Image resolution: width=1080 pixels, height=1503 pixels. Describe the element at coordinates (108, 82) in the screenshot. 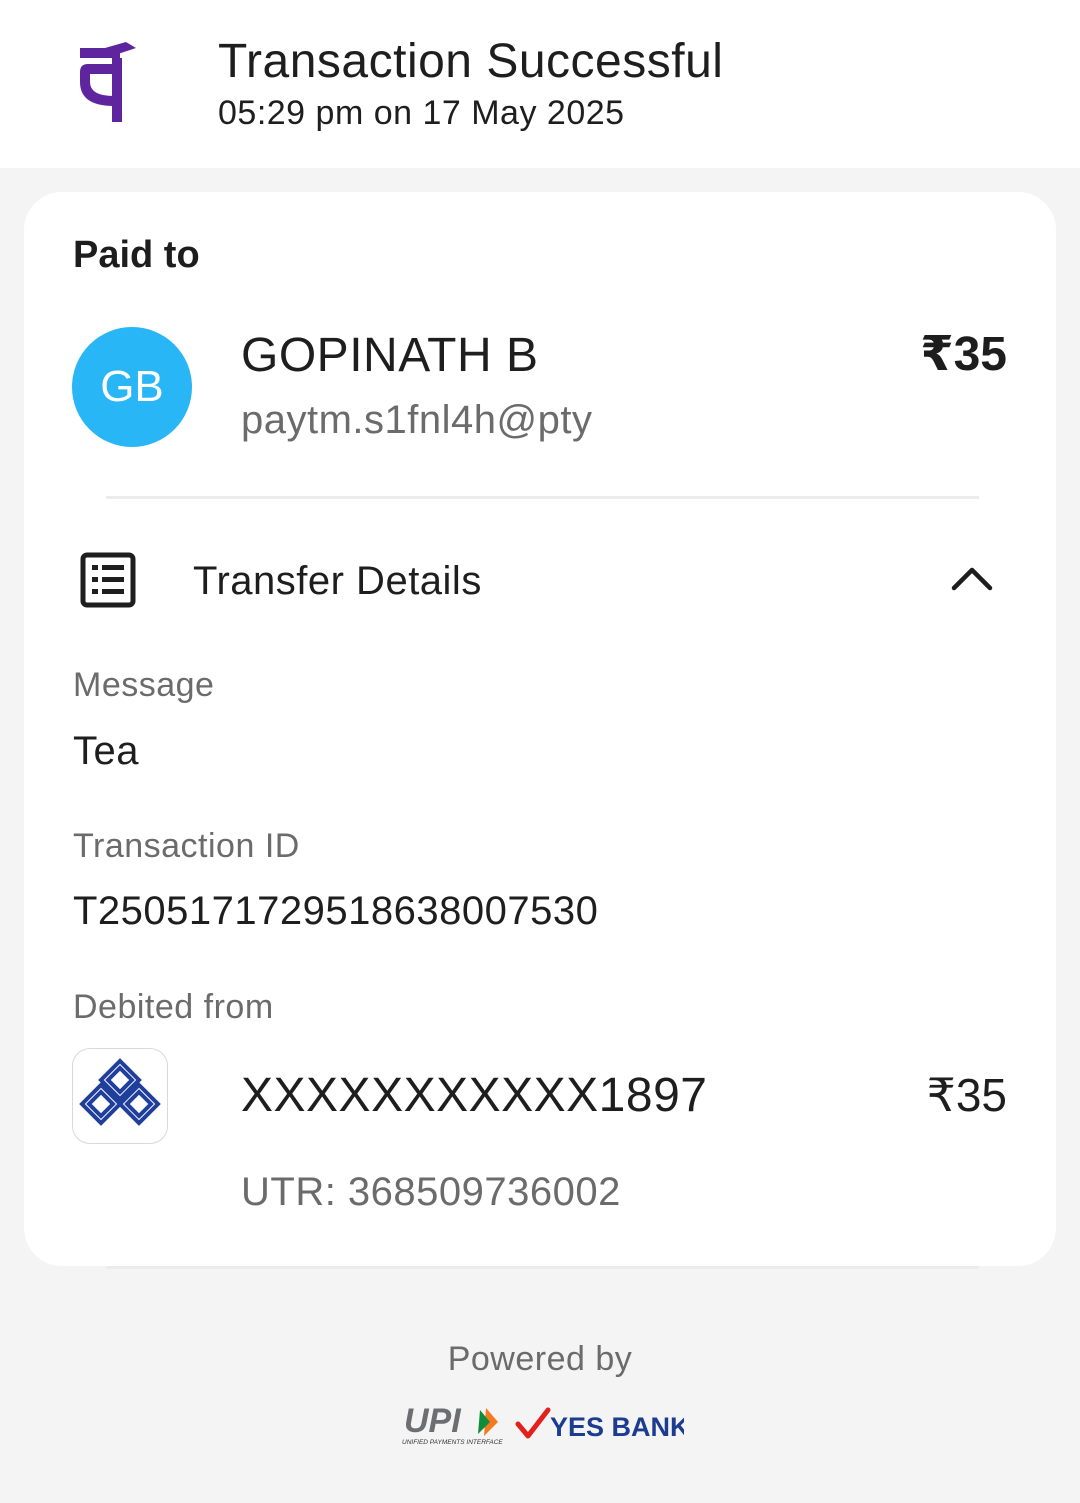

I see `phonepe-logo-icon` at that location.